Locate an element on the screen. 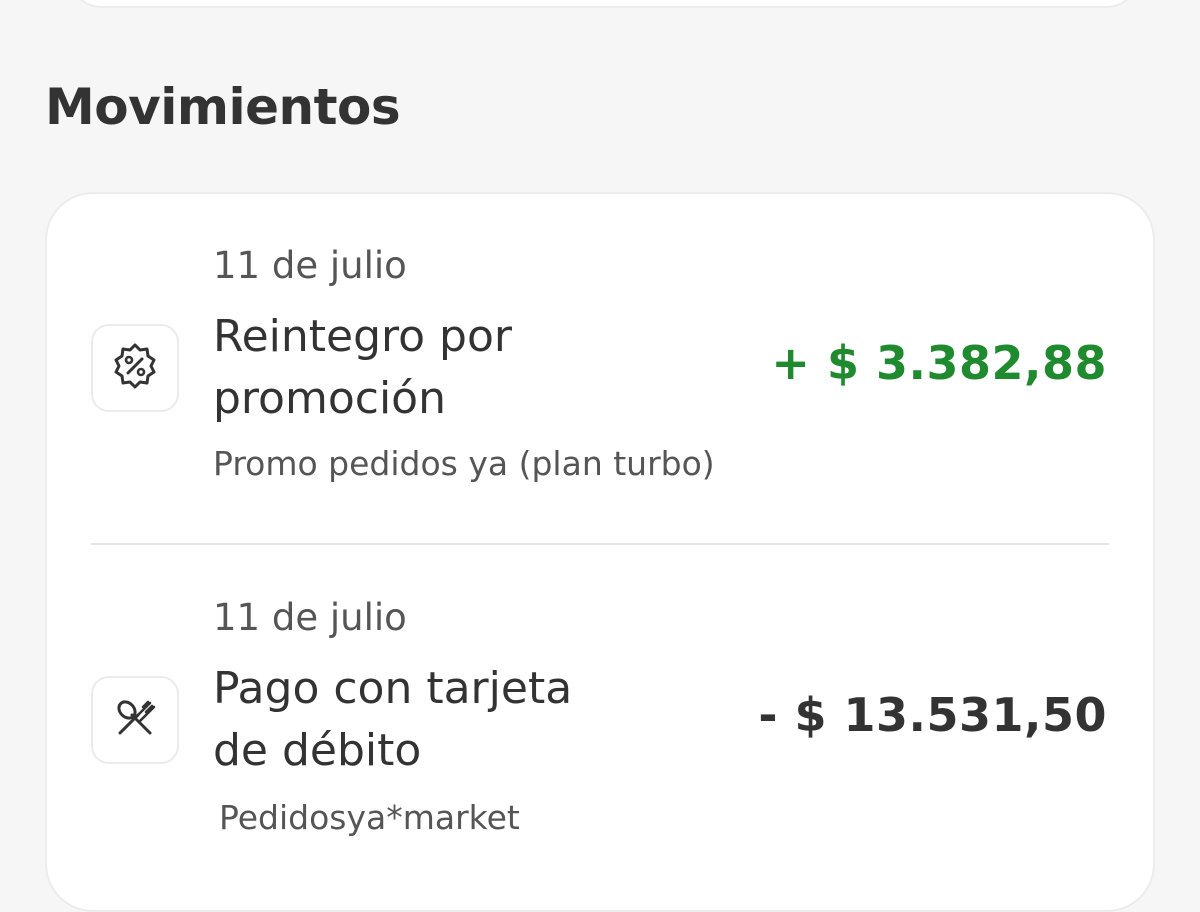  previous-card is located at coordinates (604, 4).